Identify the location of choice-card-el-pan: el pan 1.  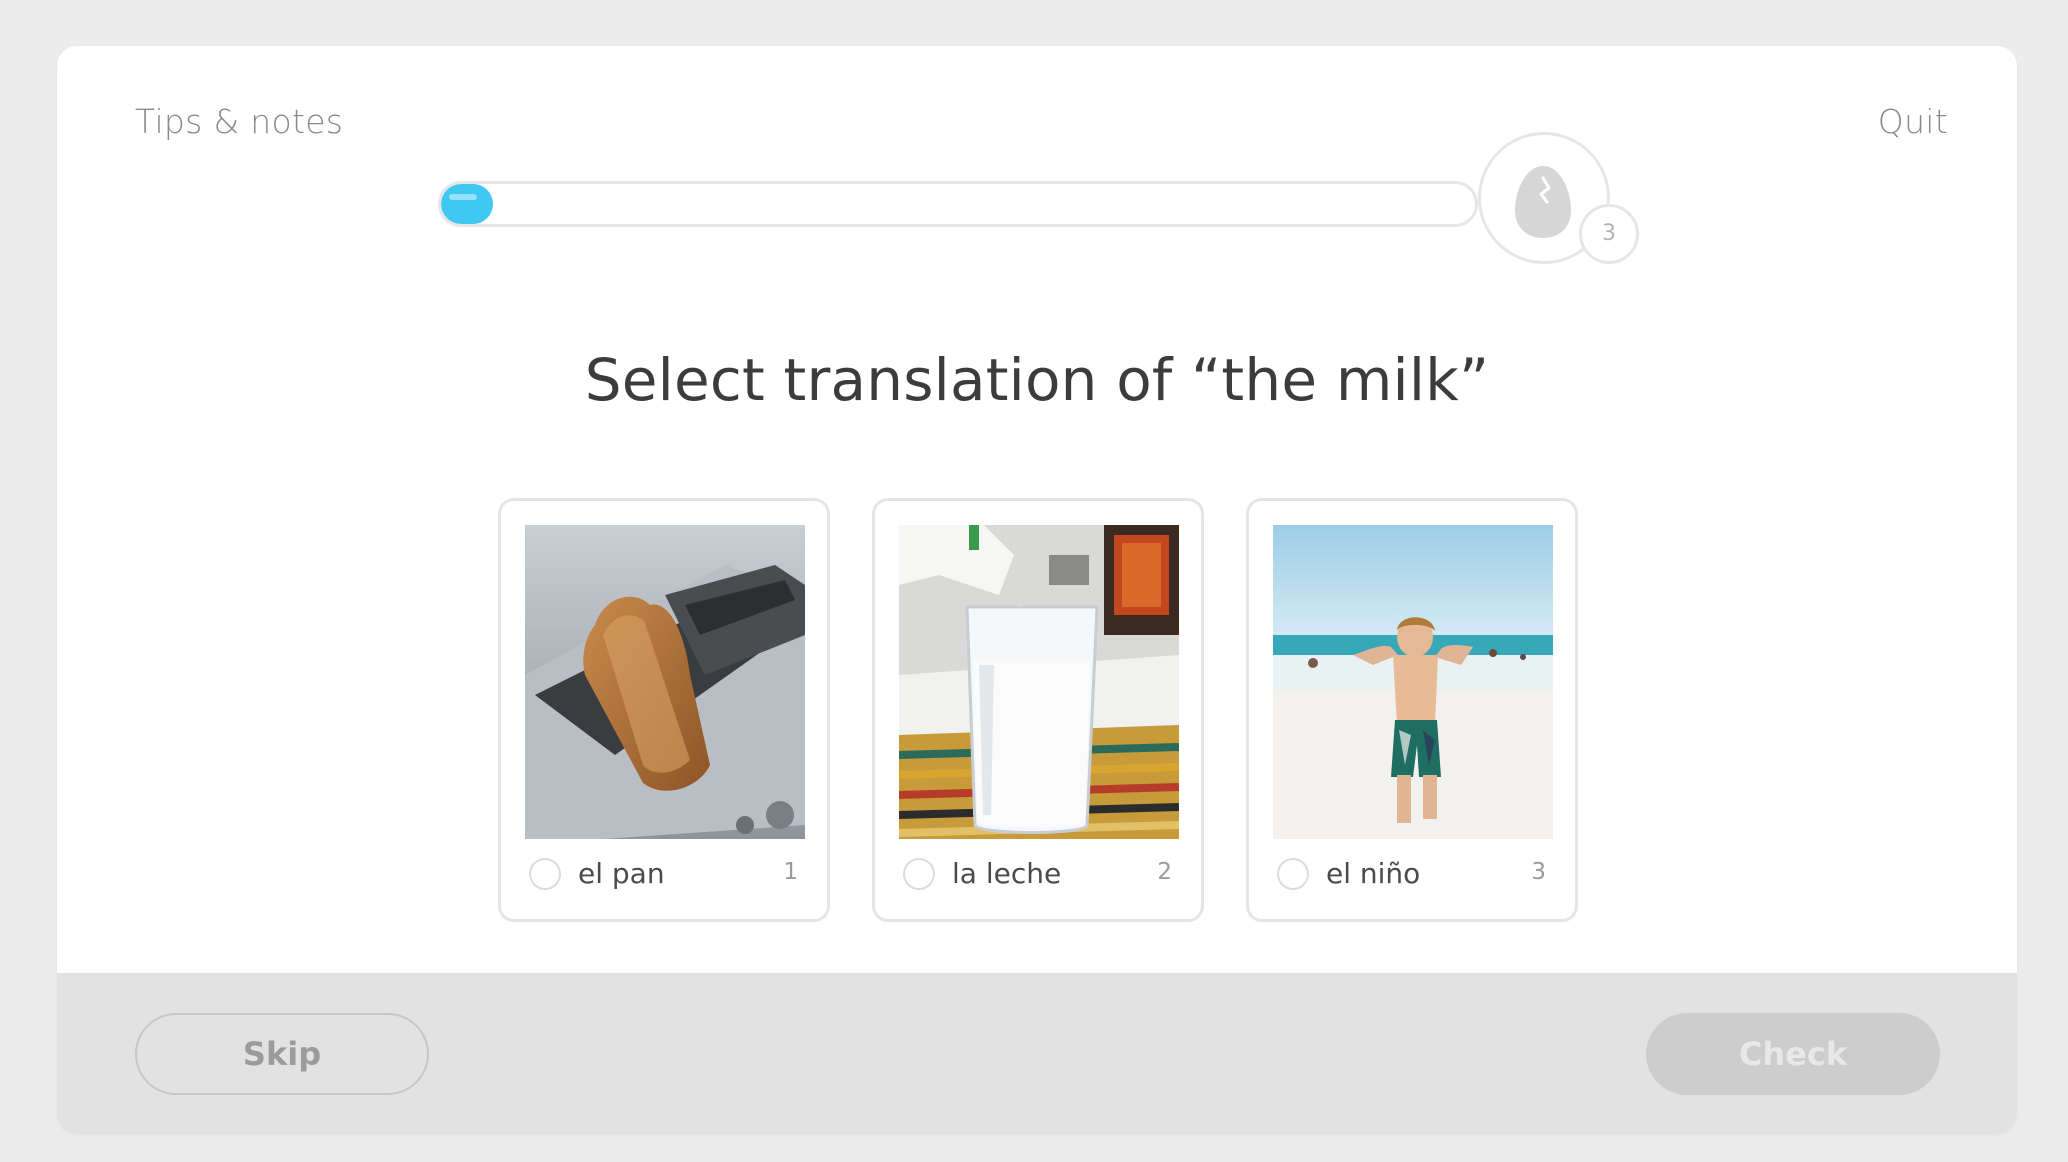
(664, 710).